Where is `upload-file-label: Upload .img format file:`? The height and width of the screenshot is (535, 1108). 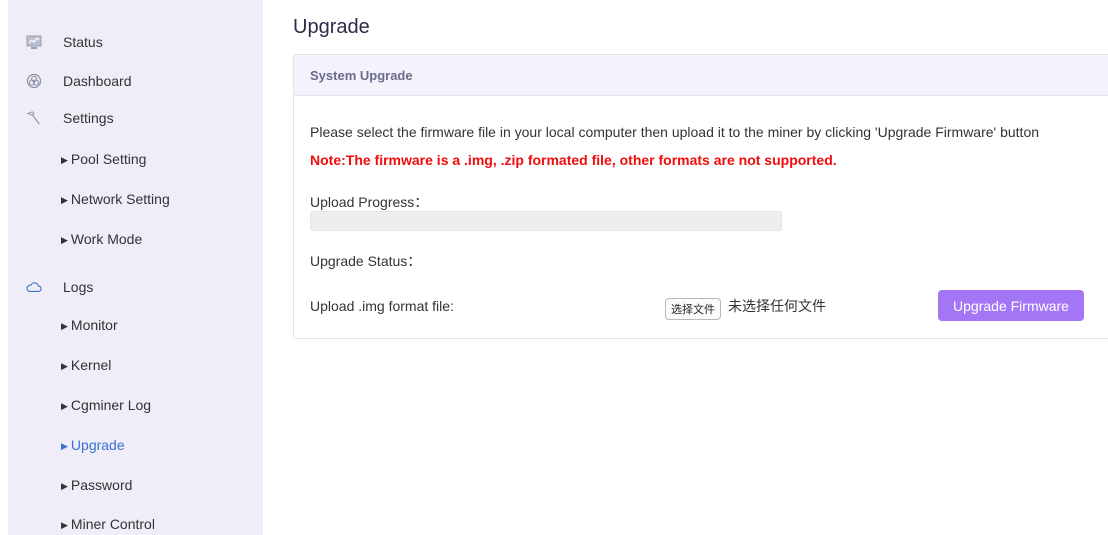 upload-file-label: Upload .img format file: is located at coordinates (382, 306).